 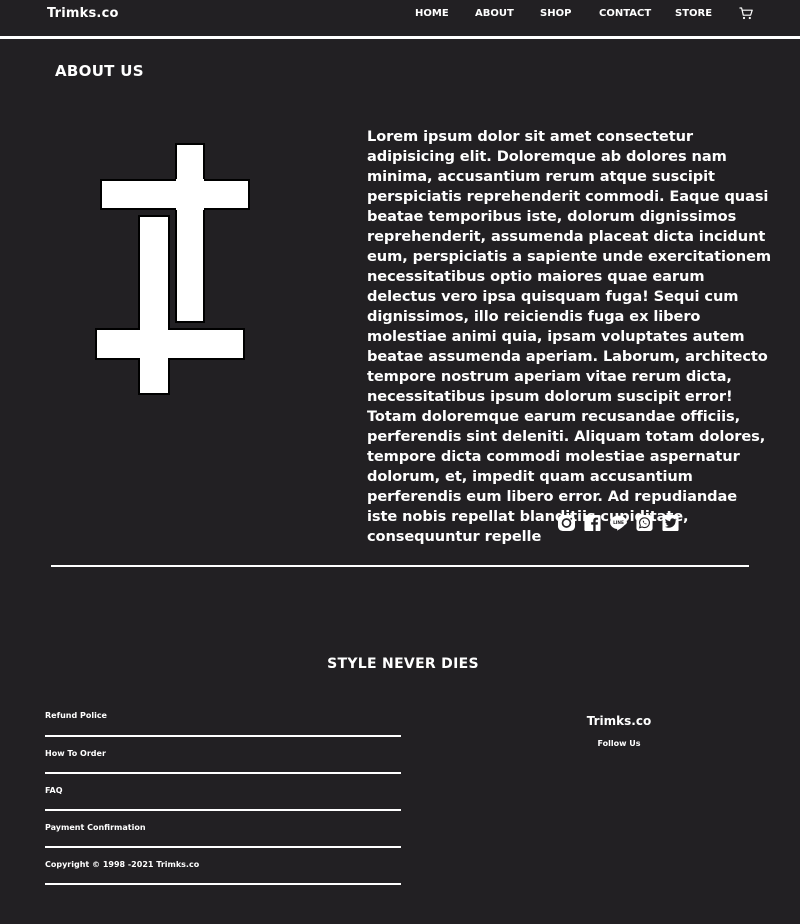 I want to click on footer-link-payment-confirmation: Payment Confirmation, so click(x=223, y=829).